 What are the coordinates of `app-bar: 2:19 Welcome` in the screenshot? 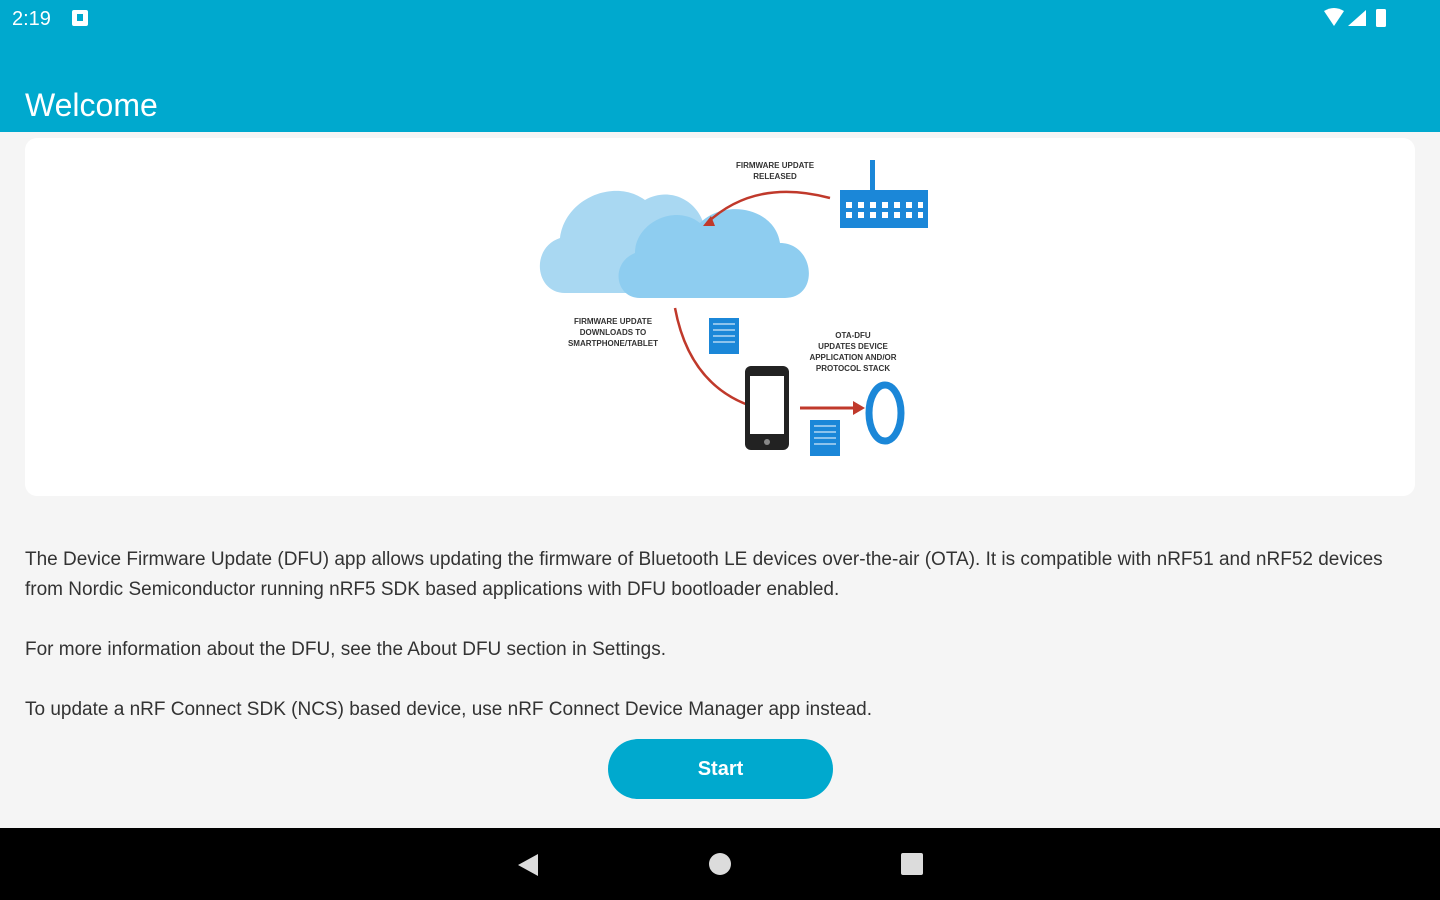 It's located at (720, 66).